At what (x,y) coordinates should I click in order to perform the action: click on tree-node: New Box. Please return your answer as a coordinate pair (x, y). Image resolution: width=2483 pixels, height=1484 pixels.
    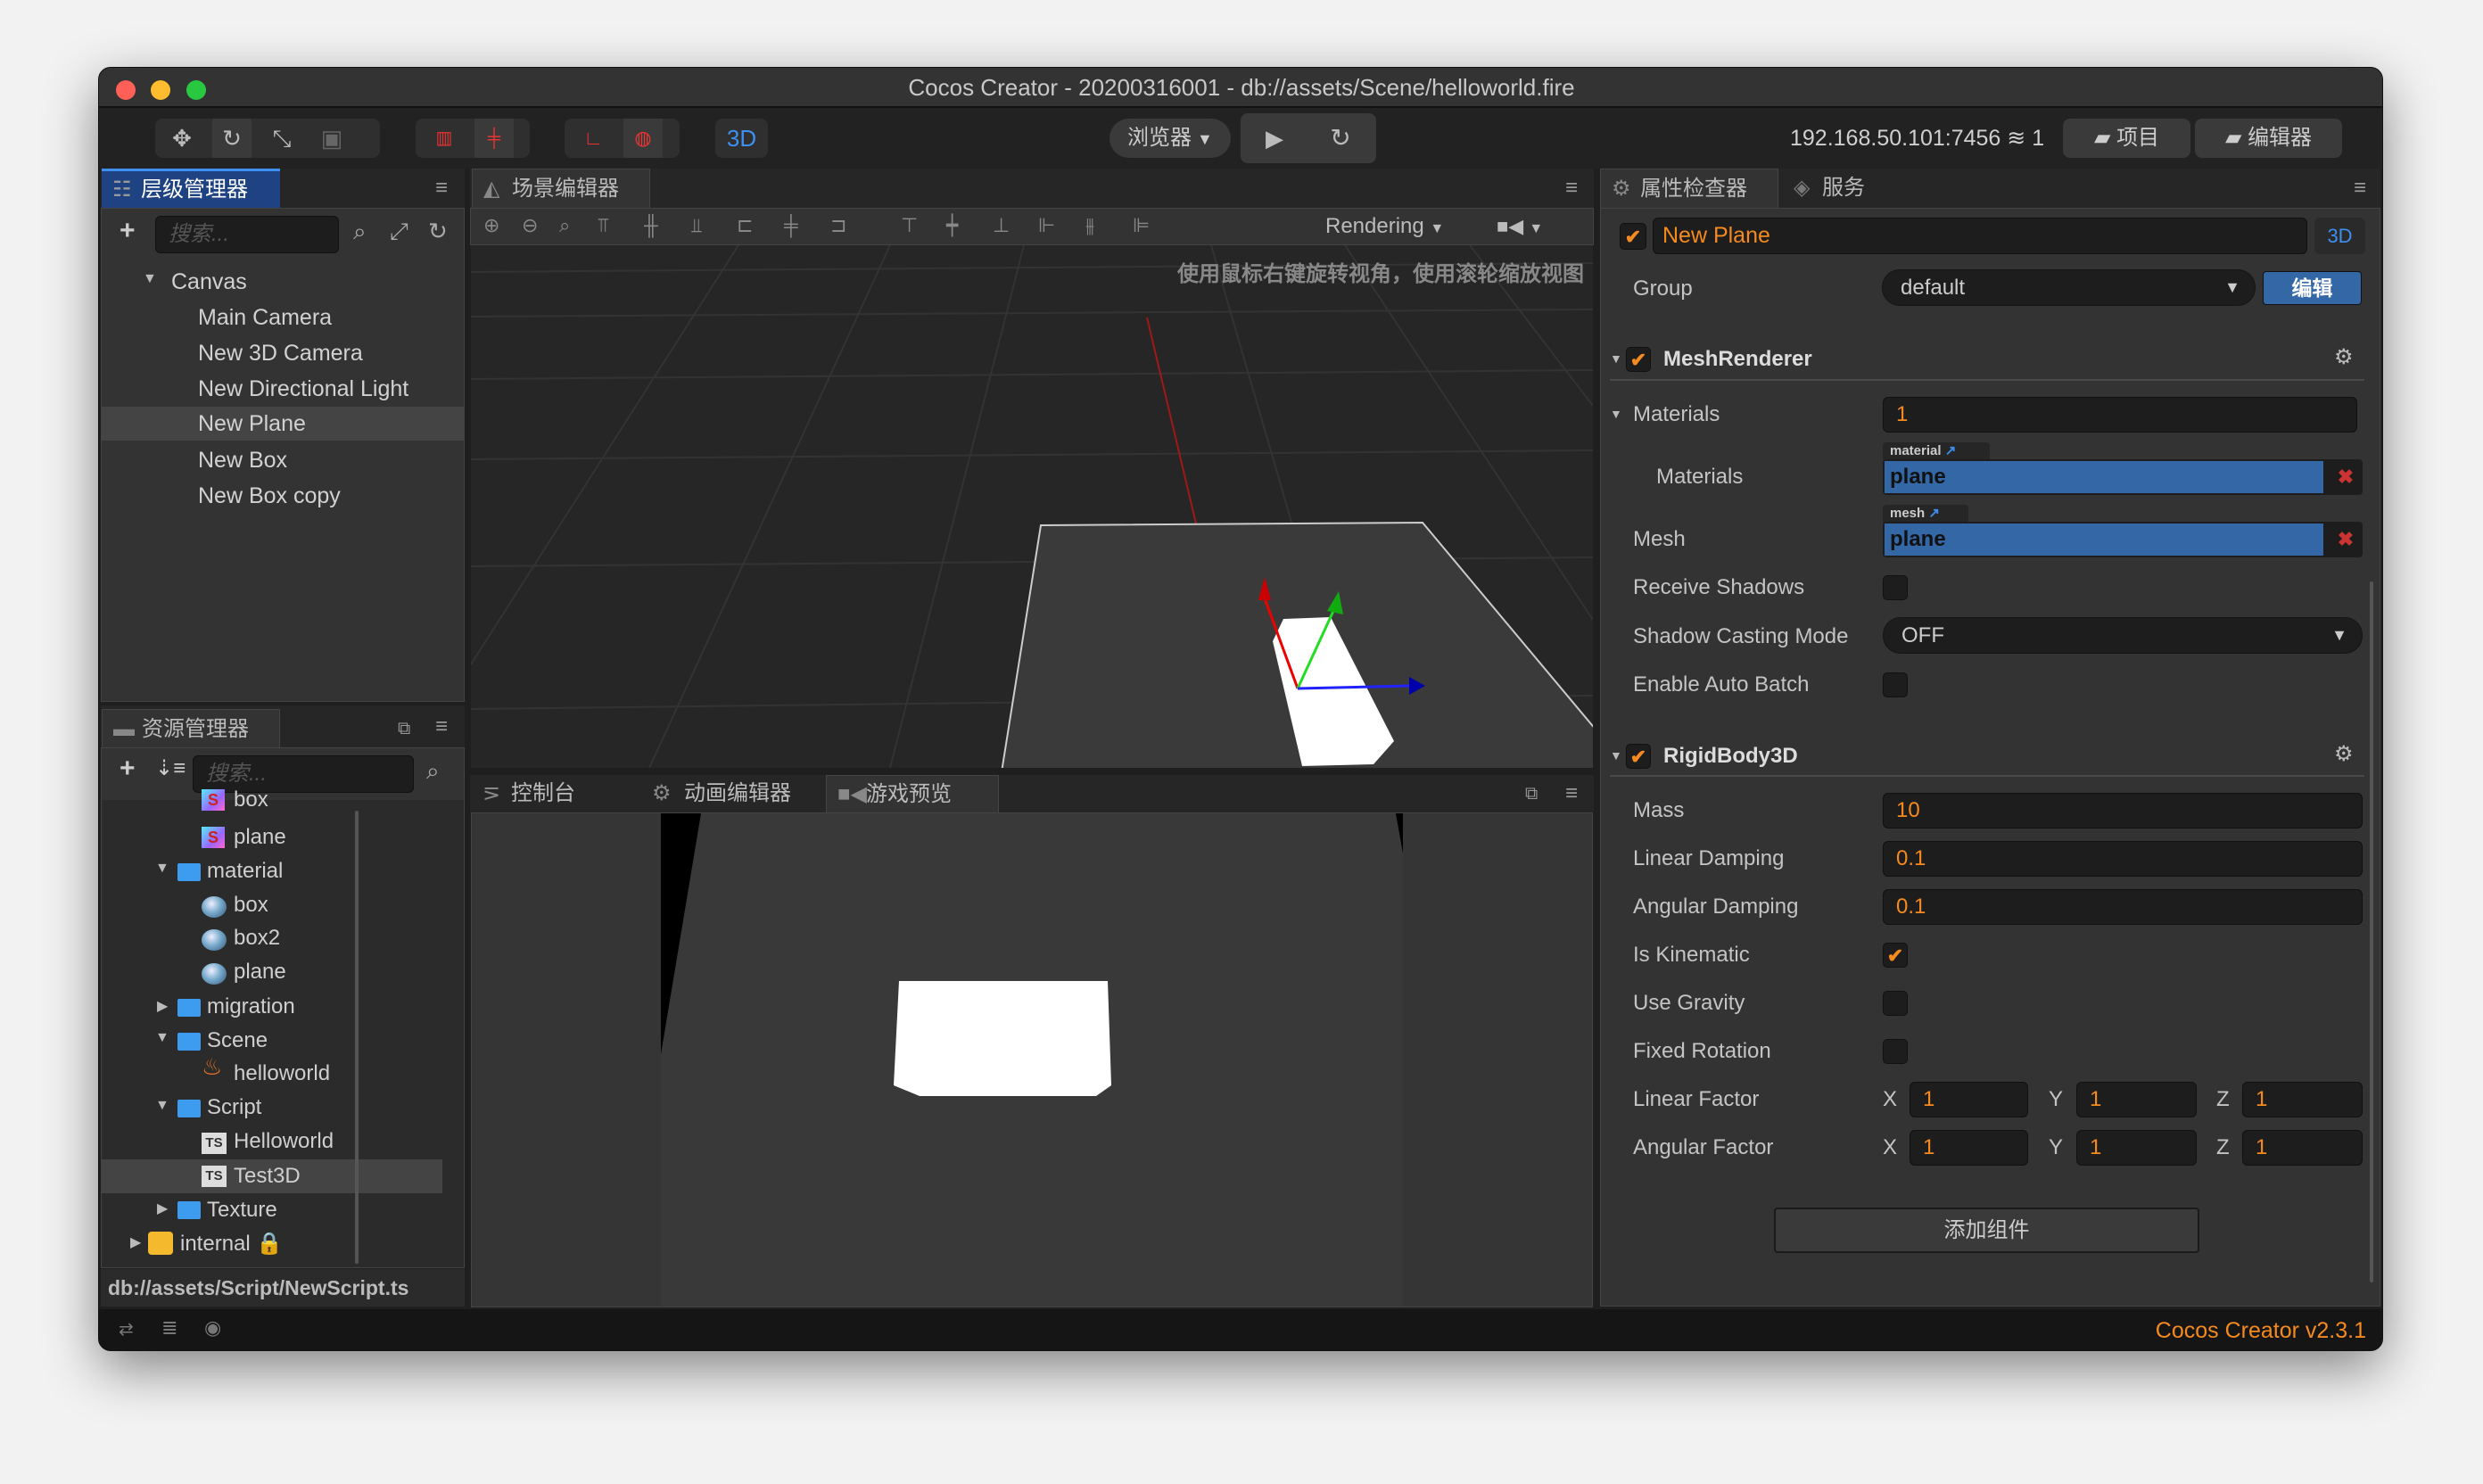
    Looking at the image, I should click on (242, 460).